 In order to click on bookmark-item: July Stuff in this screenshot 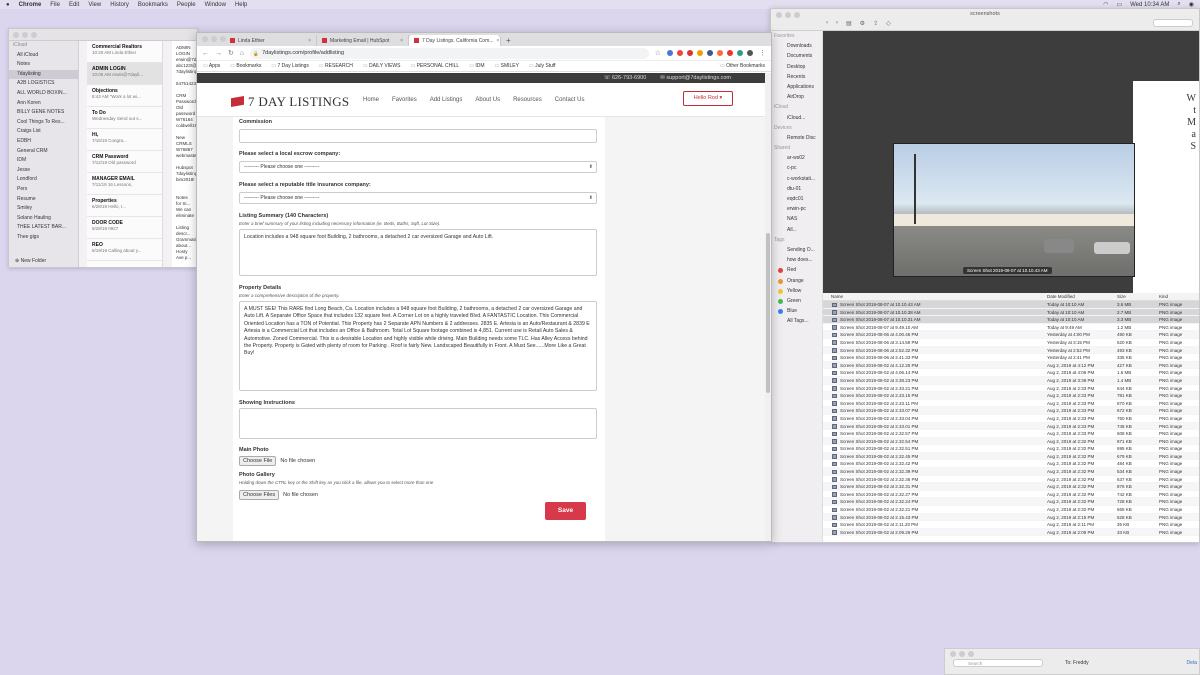, I will do `click(542, 66)`.